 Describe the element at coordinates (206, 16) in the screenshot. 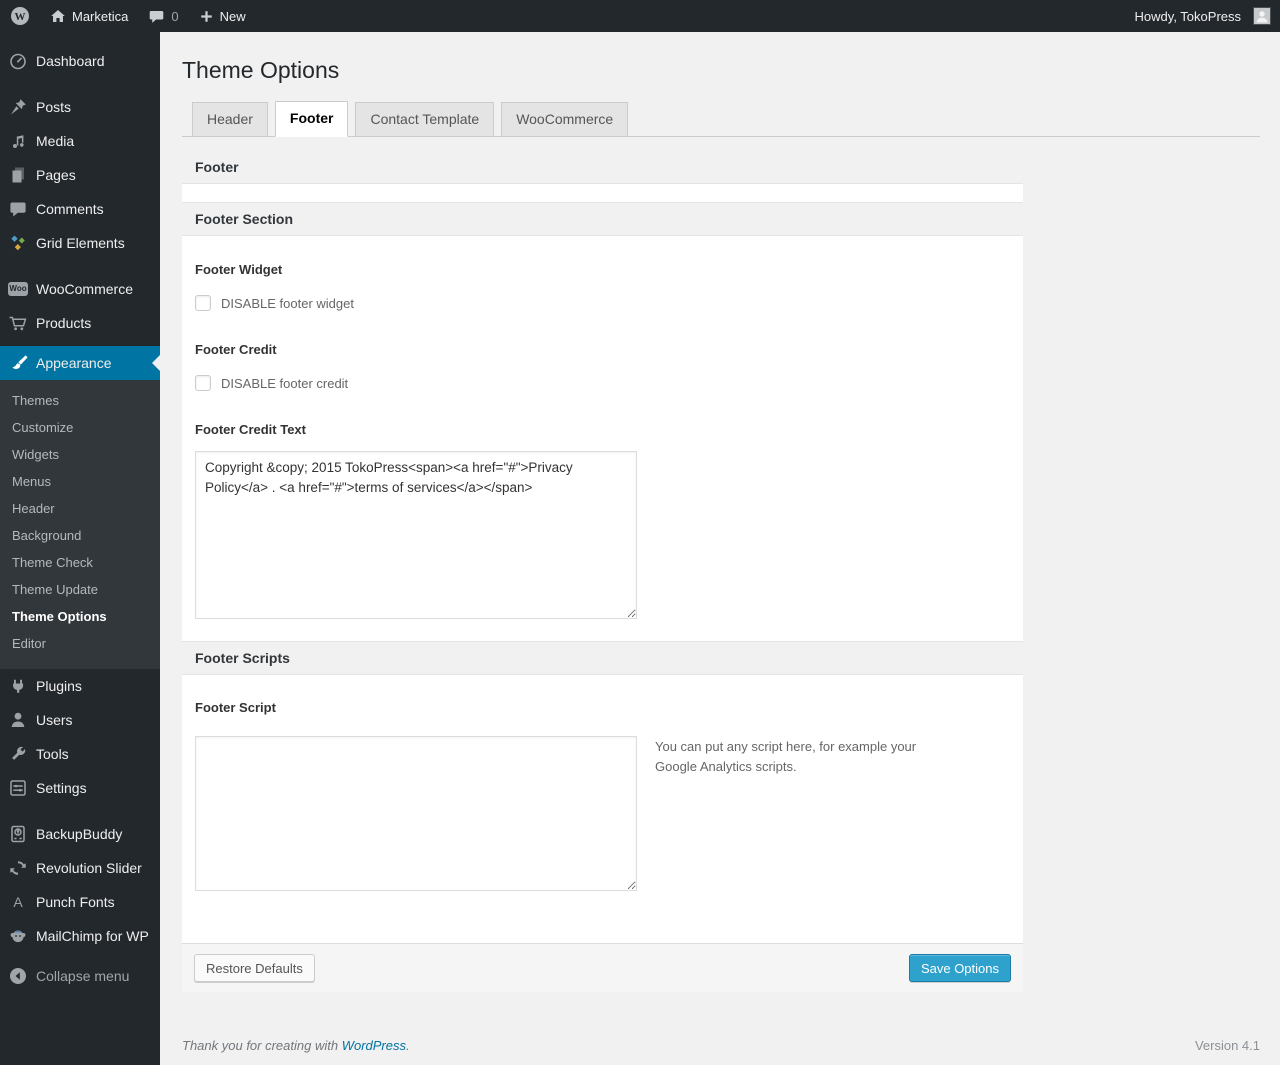

I see `plus-icon` at that location.